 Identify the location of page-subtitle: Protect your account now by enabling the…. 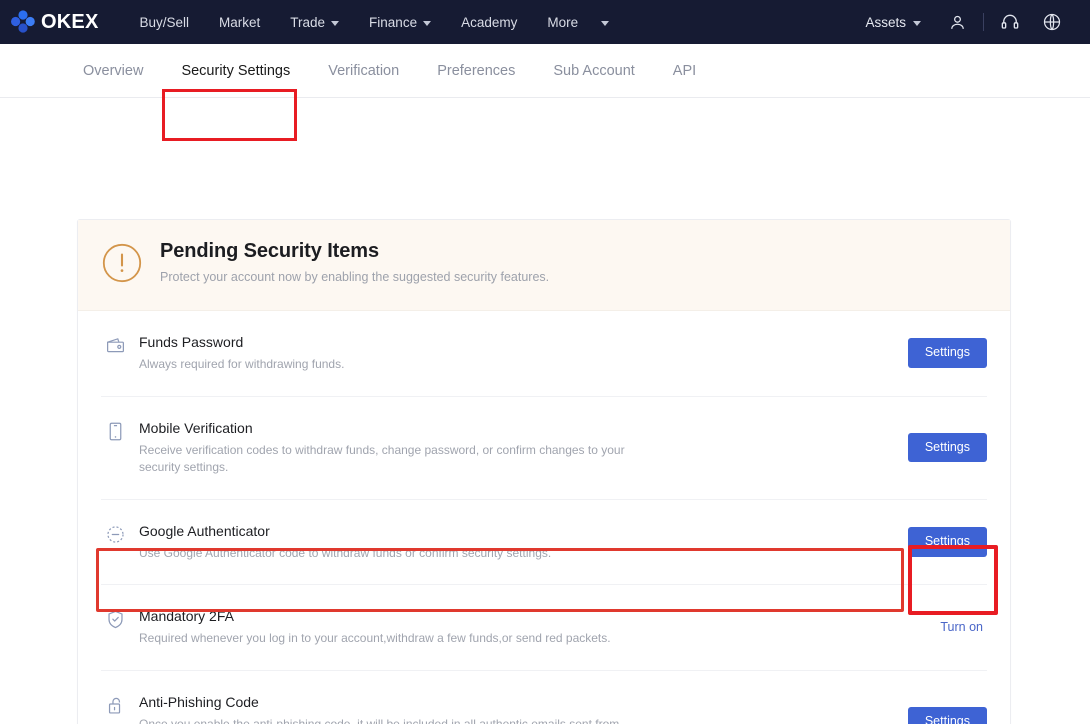
(355, 277).